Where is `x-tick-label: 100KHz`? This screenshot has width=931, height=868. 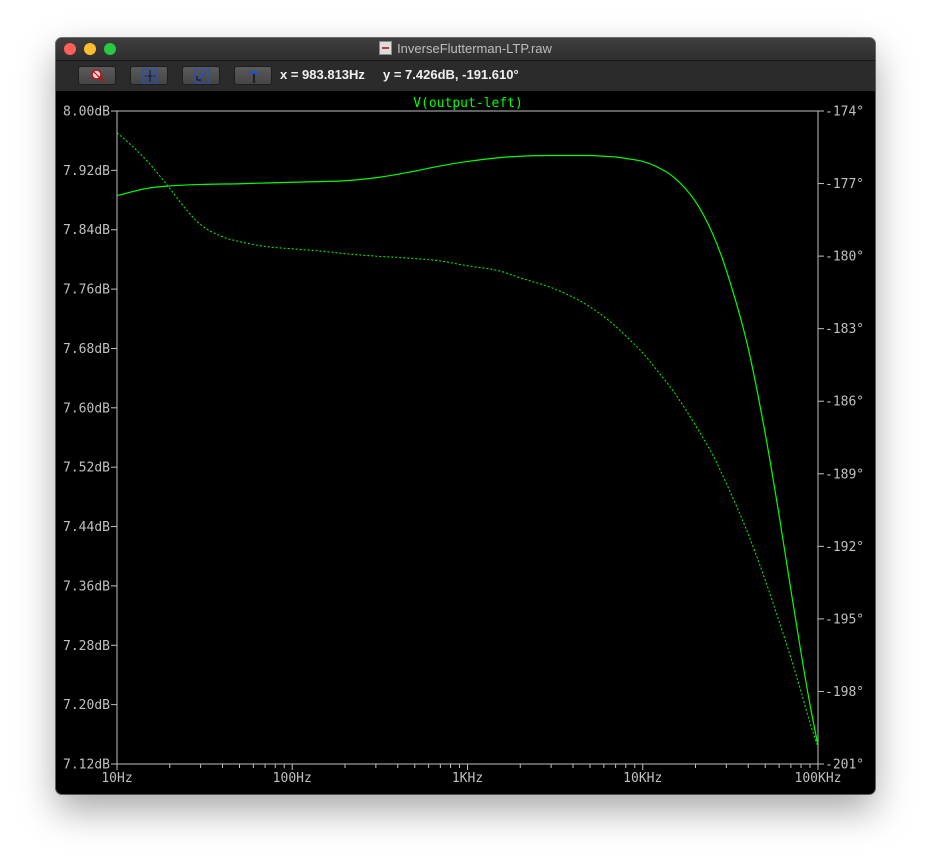
x-tick-label: 100KHz is located at coordinates (818, 778).